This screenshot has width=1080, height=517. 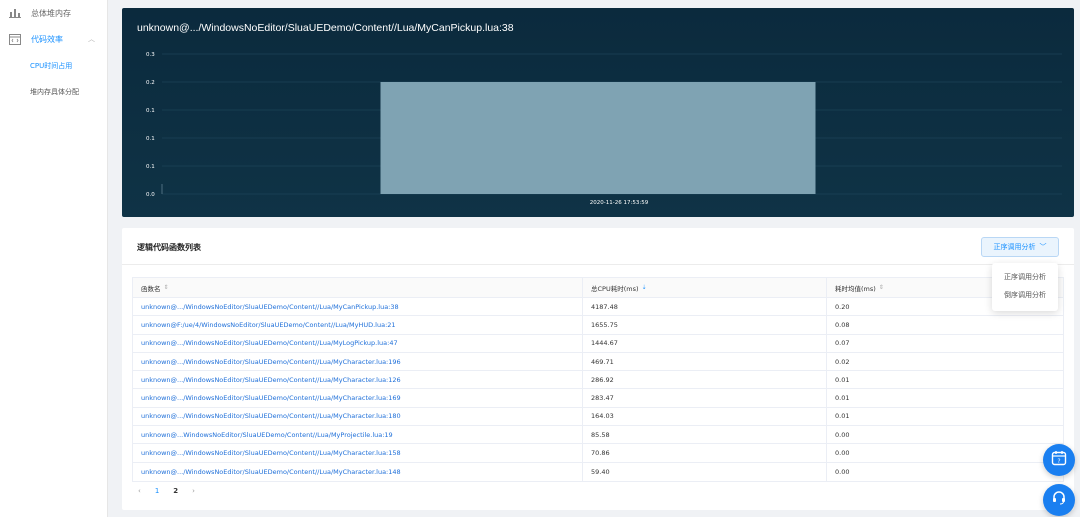 I want to click on divider, so click(x=598, y=264).